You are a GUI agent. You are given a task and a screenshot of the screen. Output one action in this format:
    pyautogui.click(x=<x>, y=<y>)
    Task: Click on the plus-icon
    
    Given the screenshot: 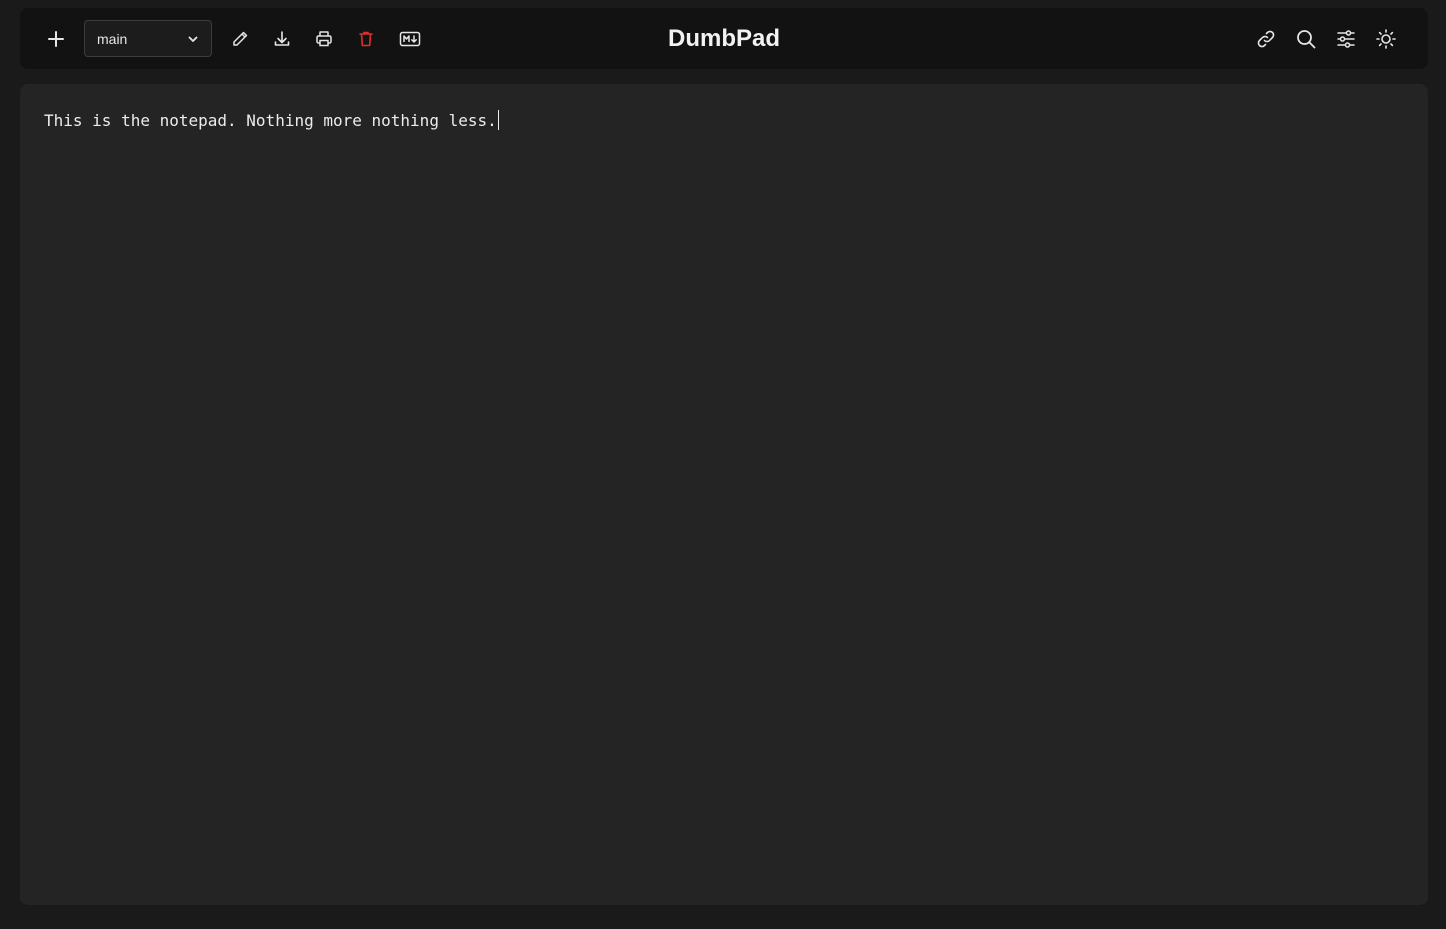 What is the action you would take?
    pyautogui.click(x=56, y=38)
    